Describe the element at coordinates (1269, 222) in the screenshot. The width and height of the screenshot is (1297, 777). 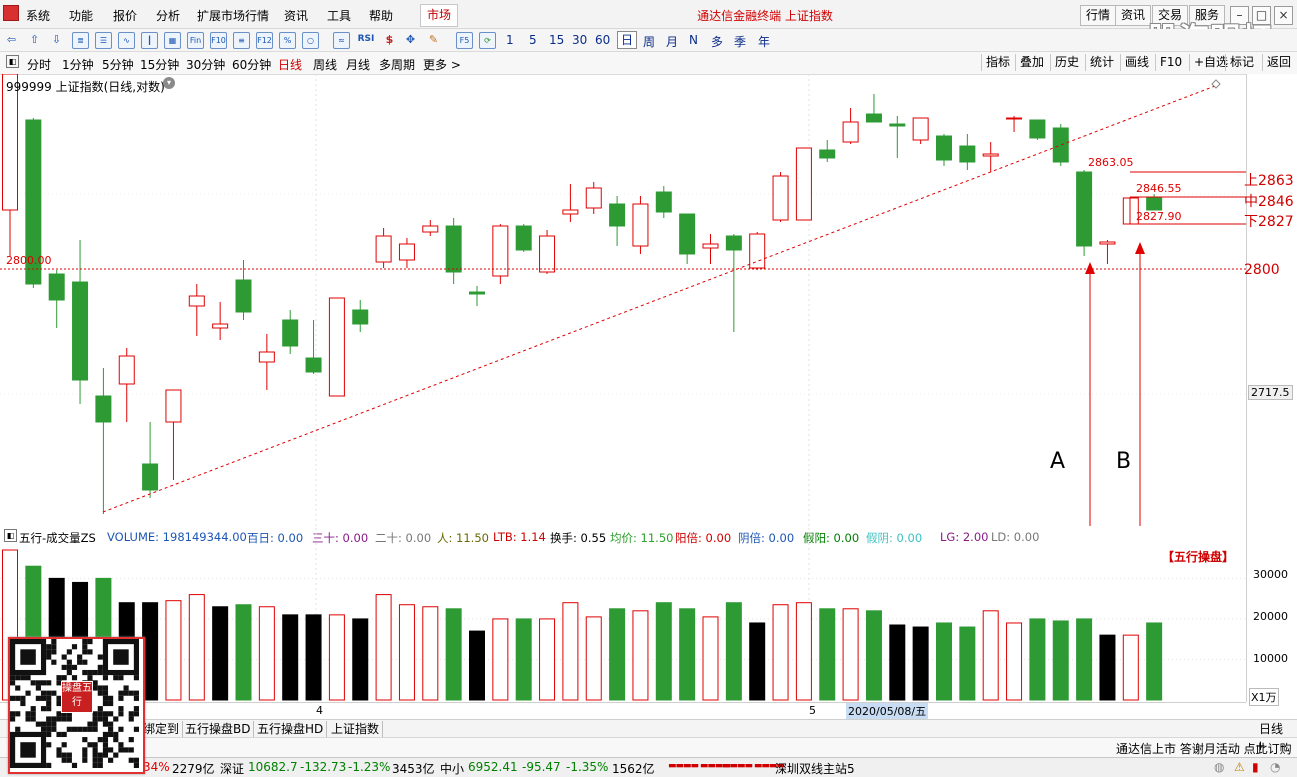
I see `axis-lower-label: 下2827` at that location.